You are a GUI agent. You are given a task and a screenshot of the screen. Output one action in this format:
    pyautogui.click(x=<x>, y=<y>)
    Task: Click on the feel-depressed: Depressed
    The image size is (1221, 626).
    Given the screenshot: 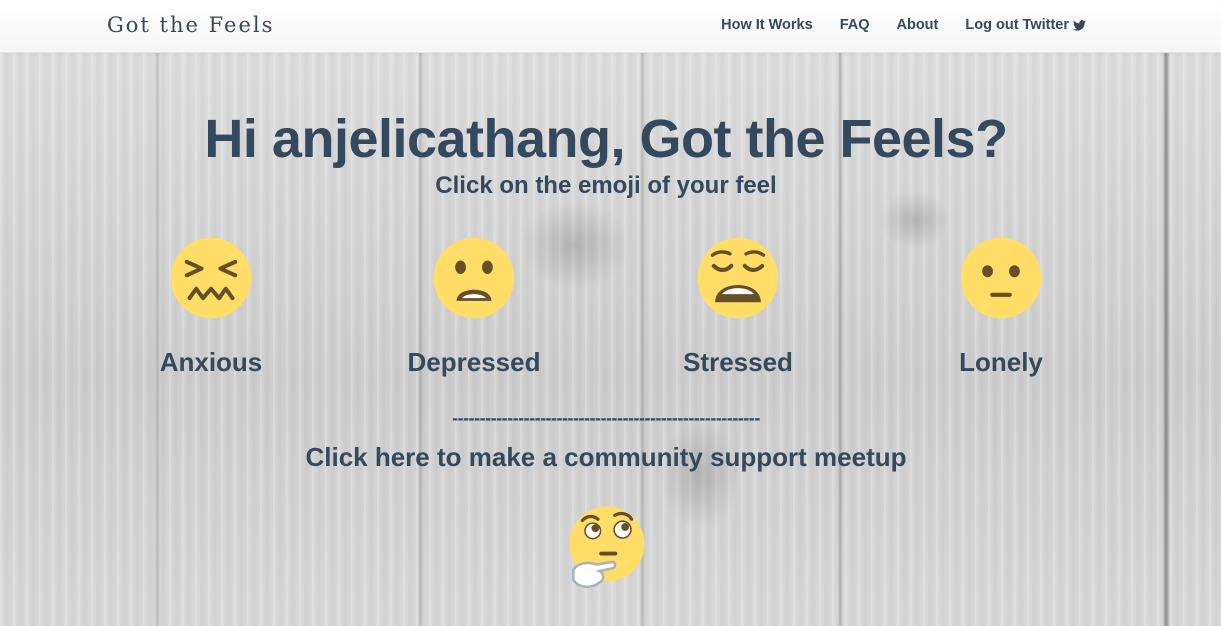 What is the action you would take?
    pyautogui.click(x=474, y=307)
    